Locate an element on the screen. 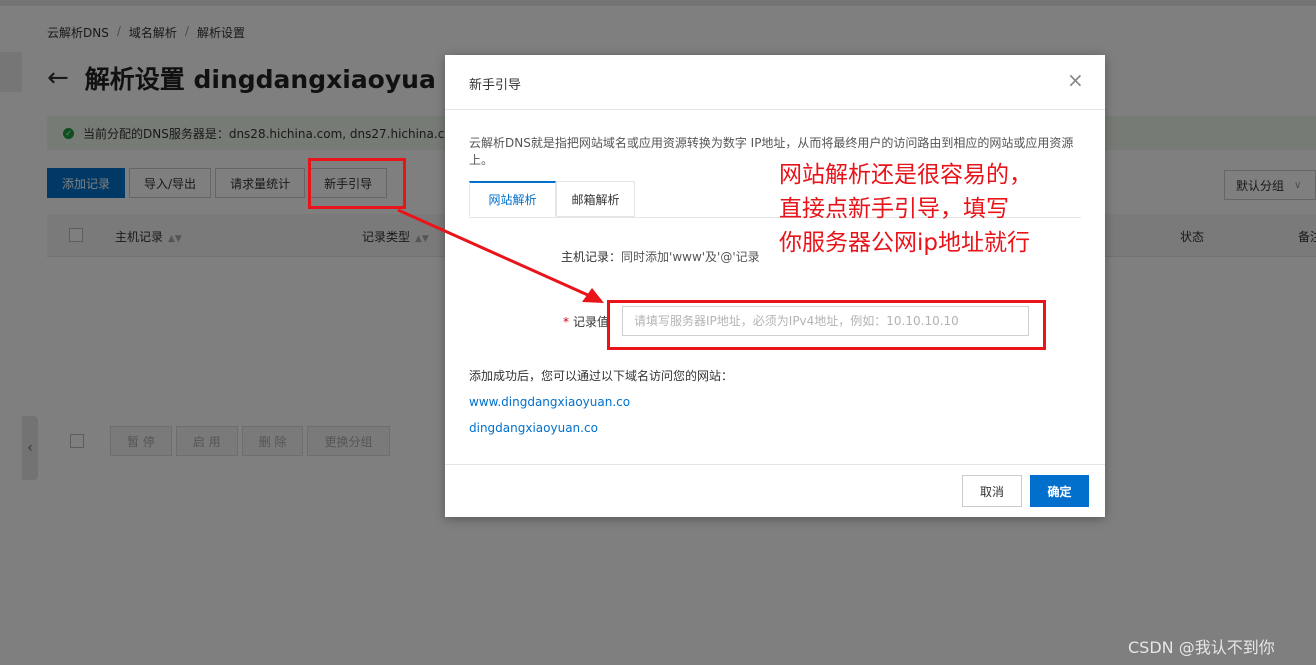 This screenshot has height=665, width=1316. annotation-highlight-guide-button is located at coordinates (357, 183).